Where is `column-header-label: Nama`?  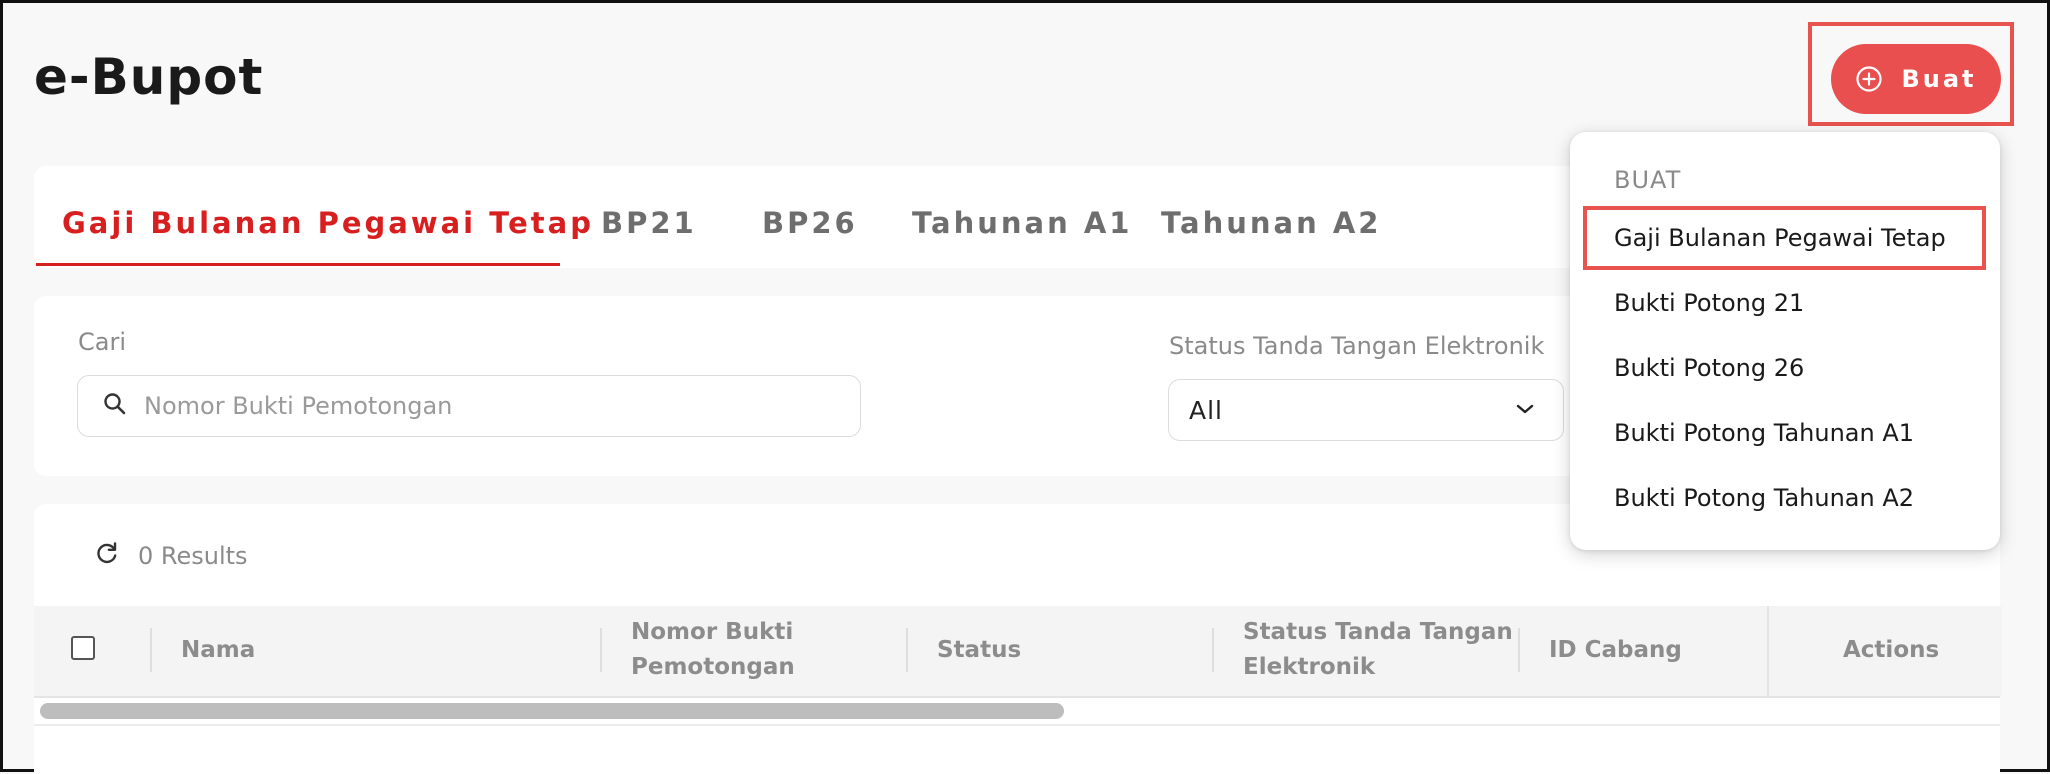 column-header-label: Nama is located at coordinates (218, 650).